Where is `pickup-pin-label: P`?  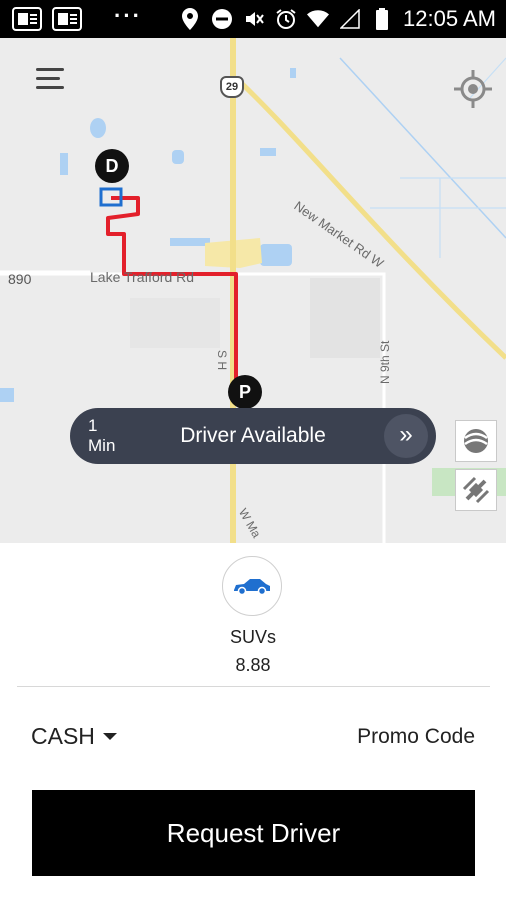 pickup-pin-label: P is located at coordinates (244, 392).